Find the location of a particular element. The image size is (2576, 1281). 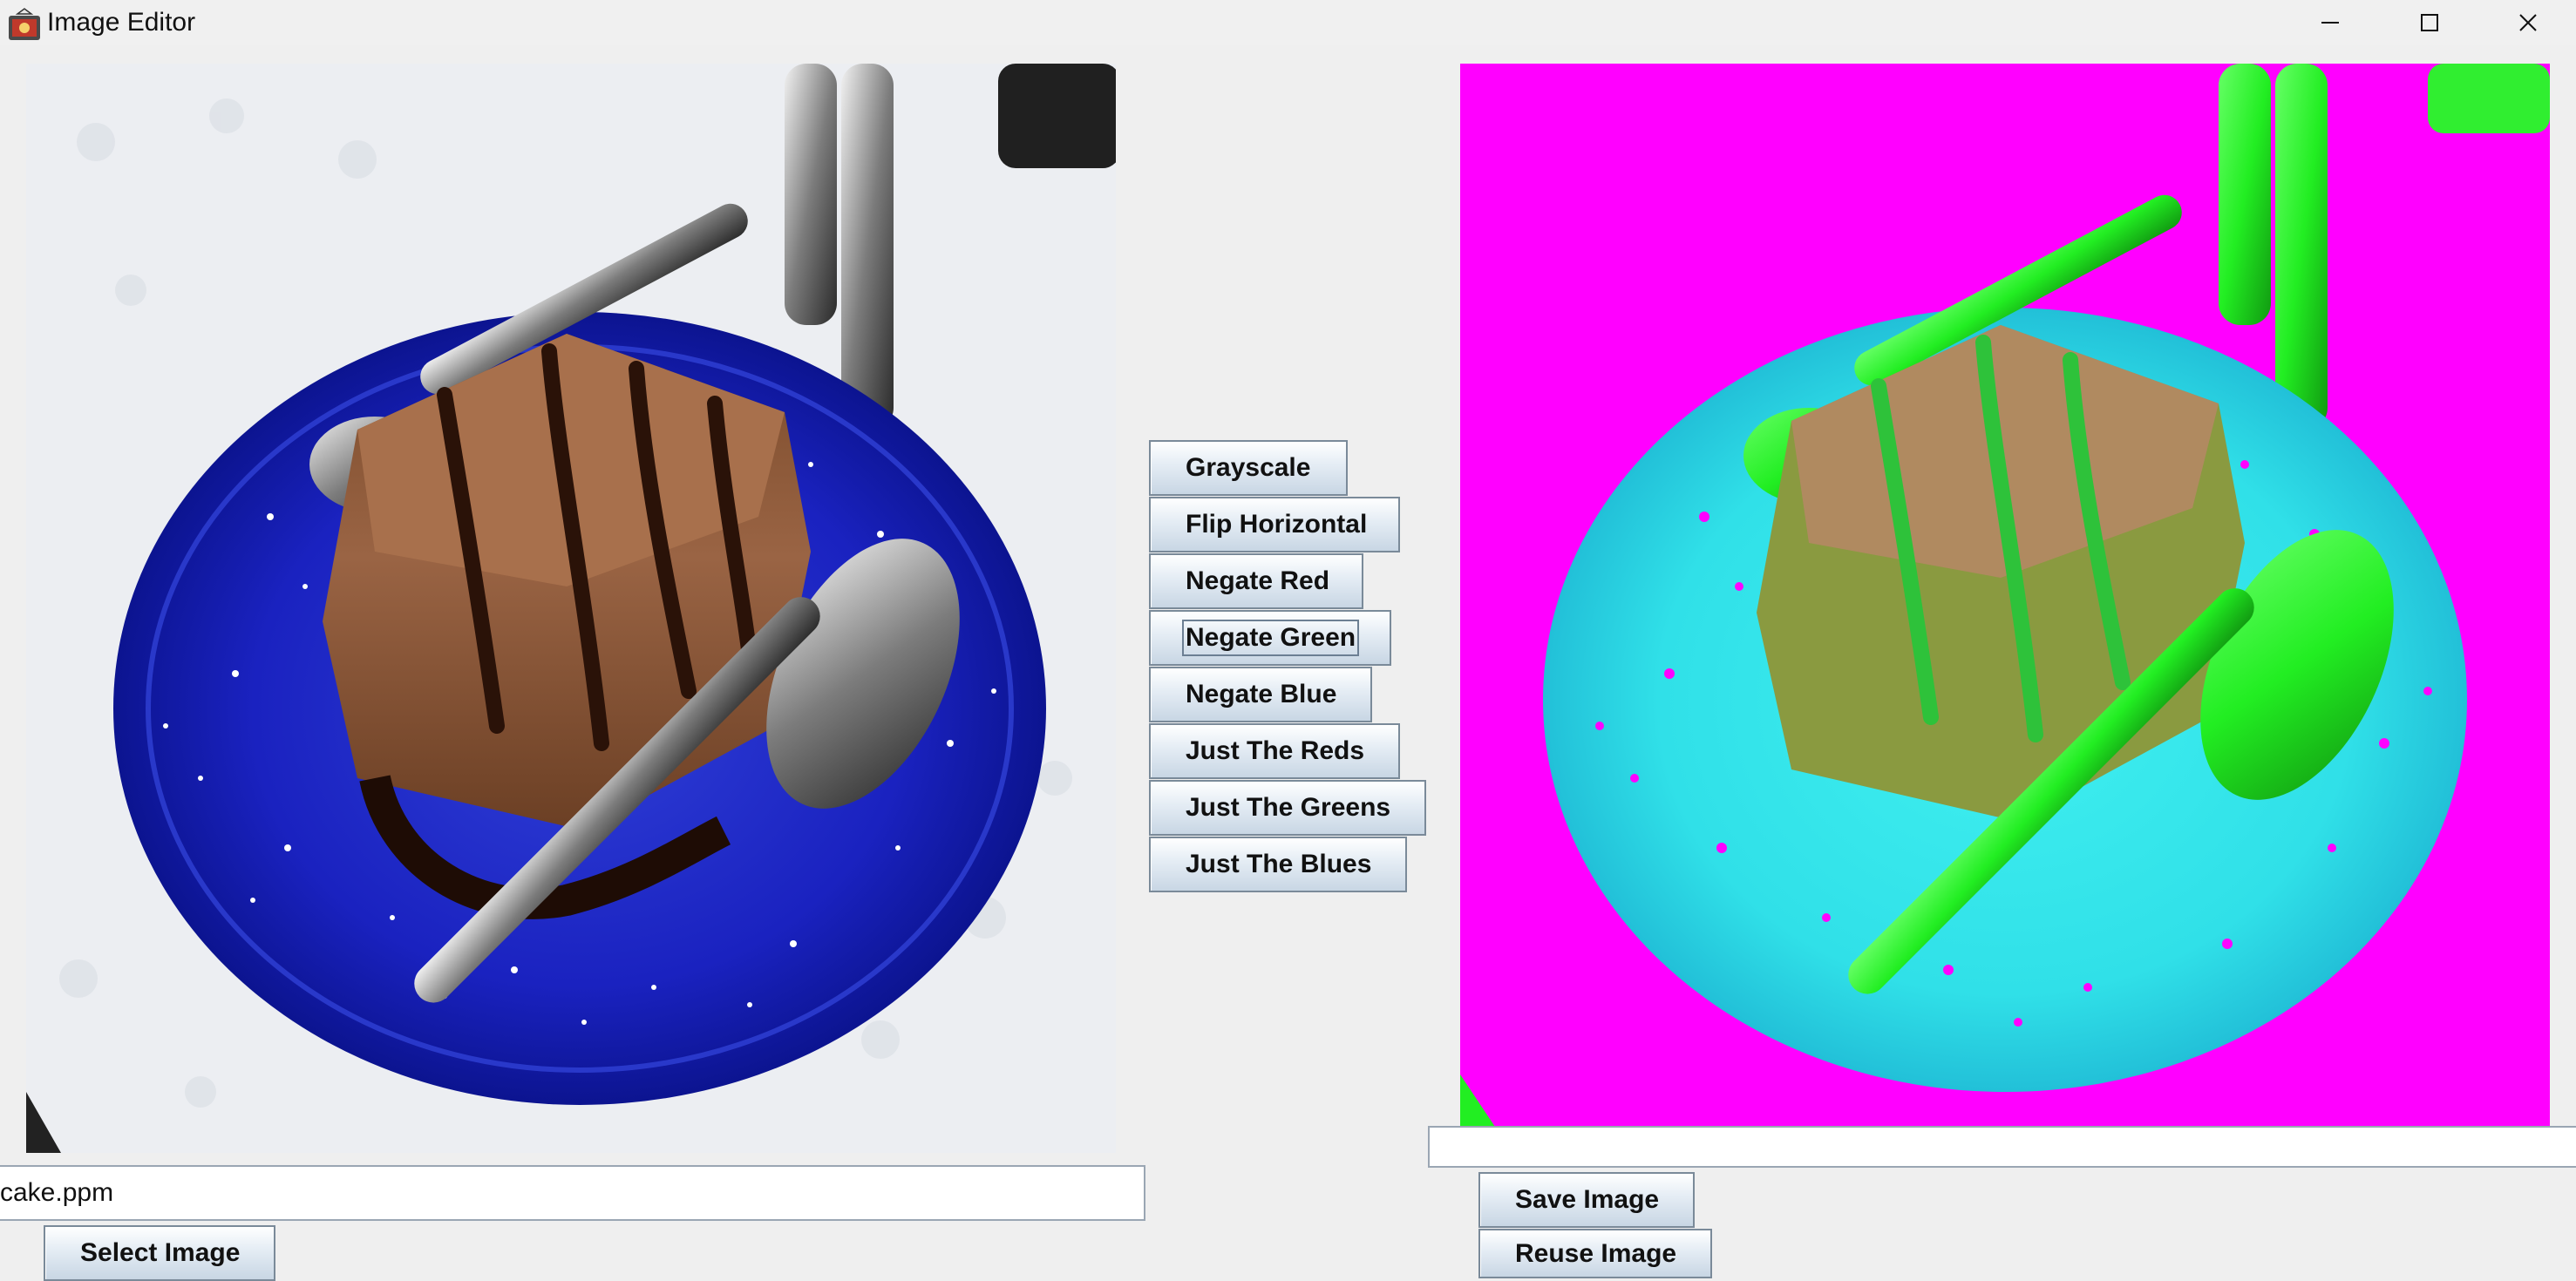

just-the-reds-label: Just The Reds is located at coordinates (1275, 750).